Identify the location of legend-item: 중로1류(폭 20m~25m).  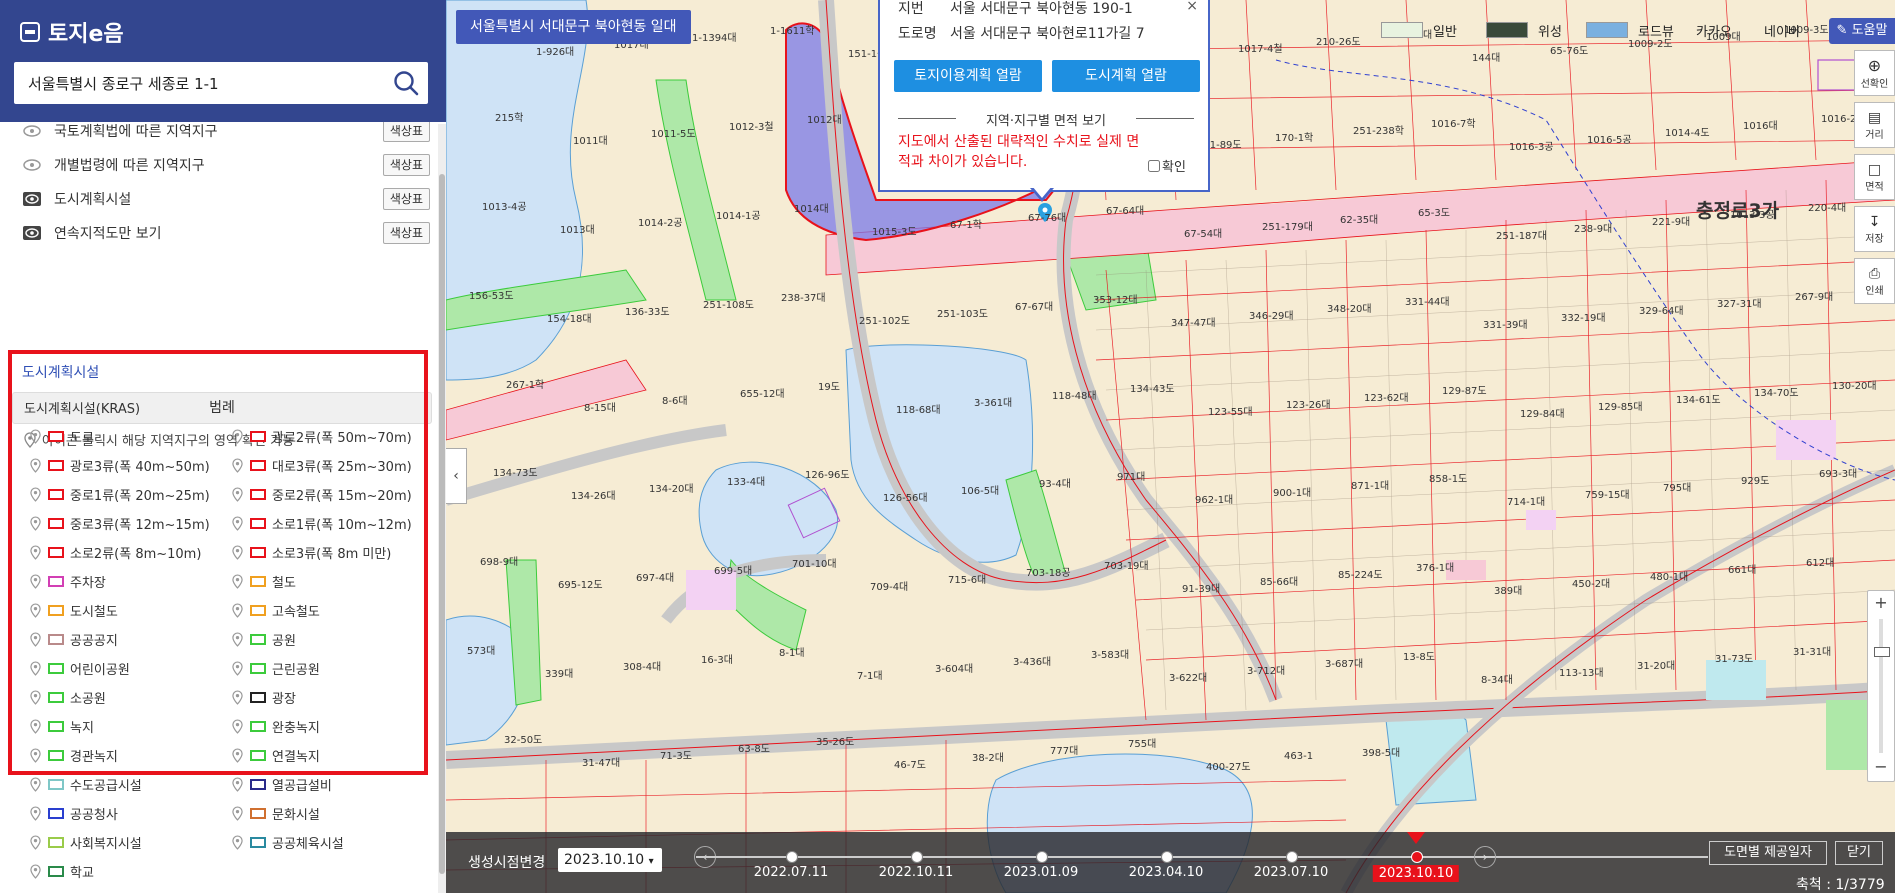
(119, 494).